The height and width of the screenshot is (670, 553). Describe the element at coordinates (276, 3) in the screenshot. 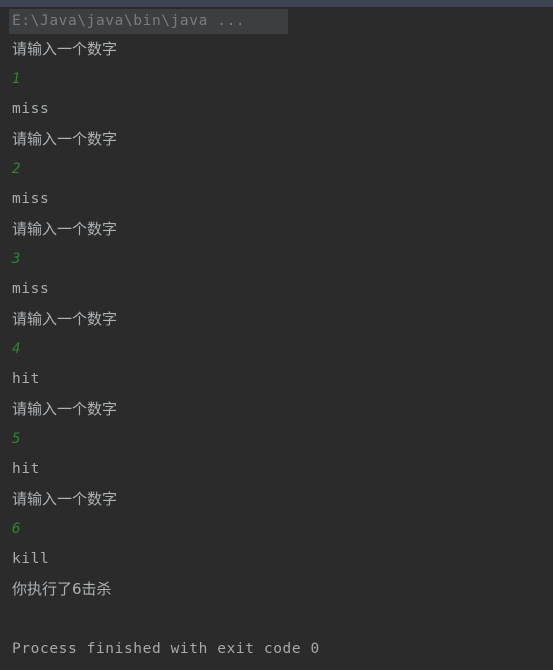

I see `toolbar-strip` at that location.